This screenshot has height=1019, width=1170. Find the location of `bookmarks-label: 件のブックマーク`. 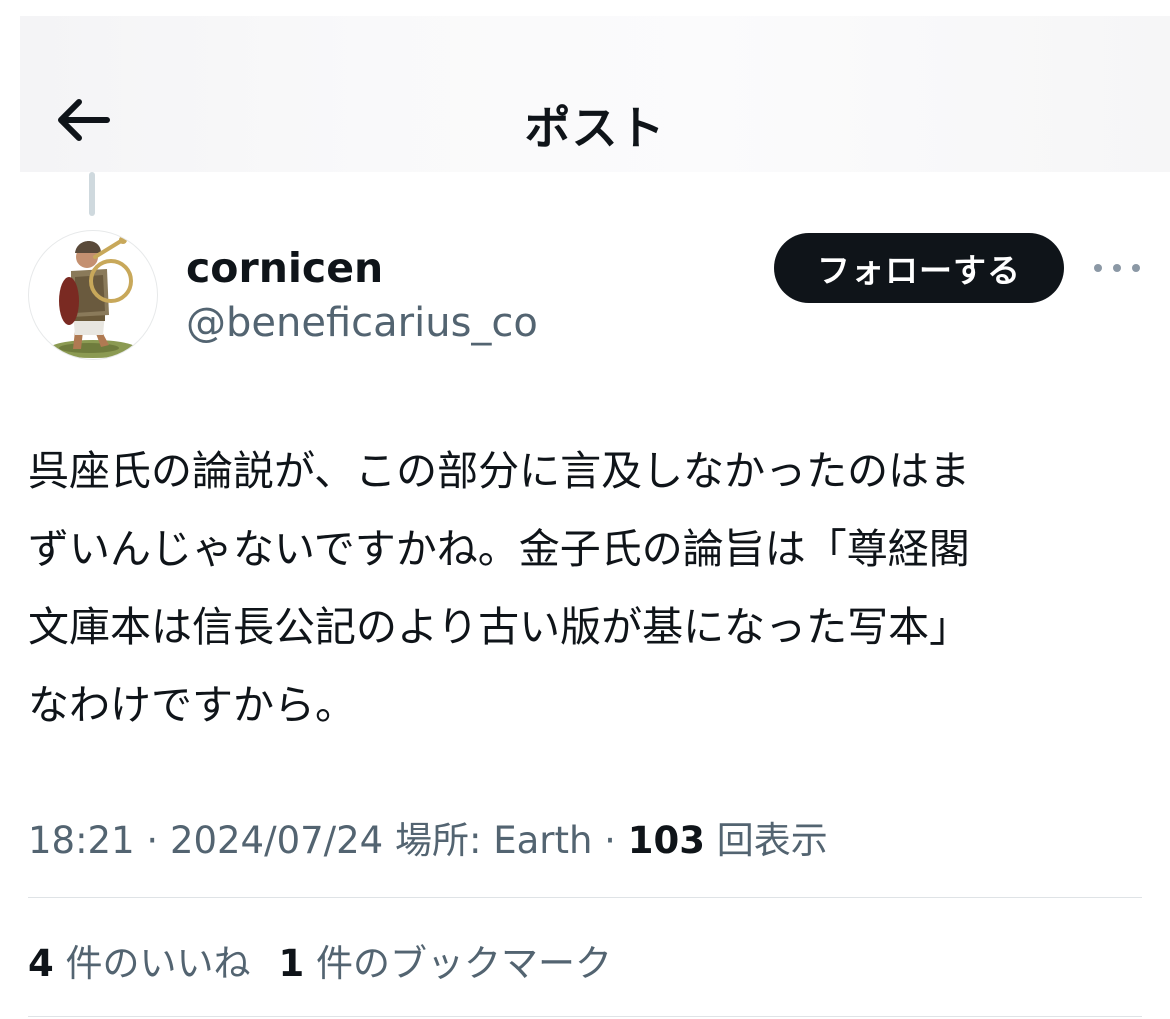

bookmarks-label: 件のブックマーク is located at coordinates (464, 963).